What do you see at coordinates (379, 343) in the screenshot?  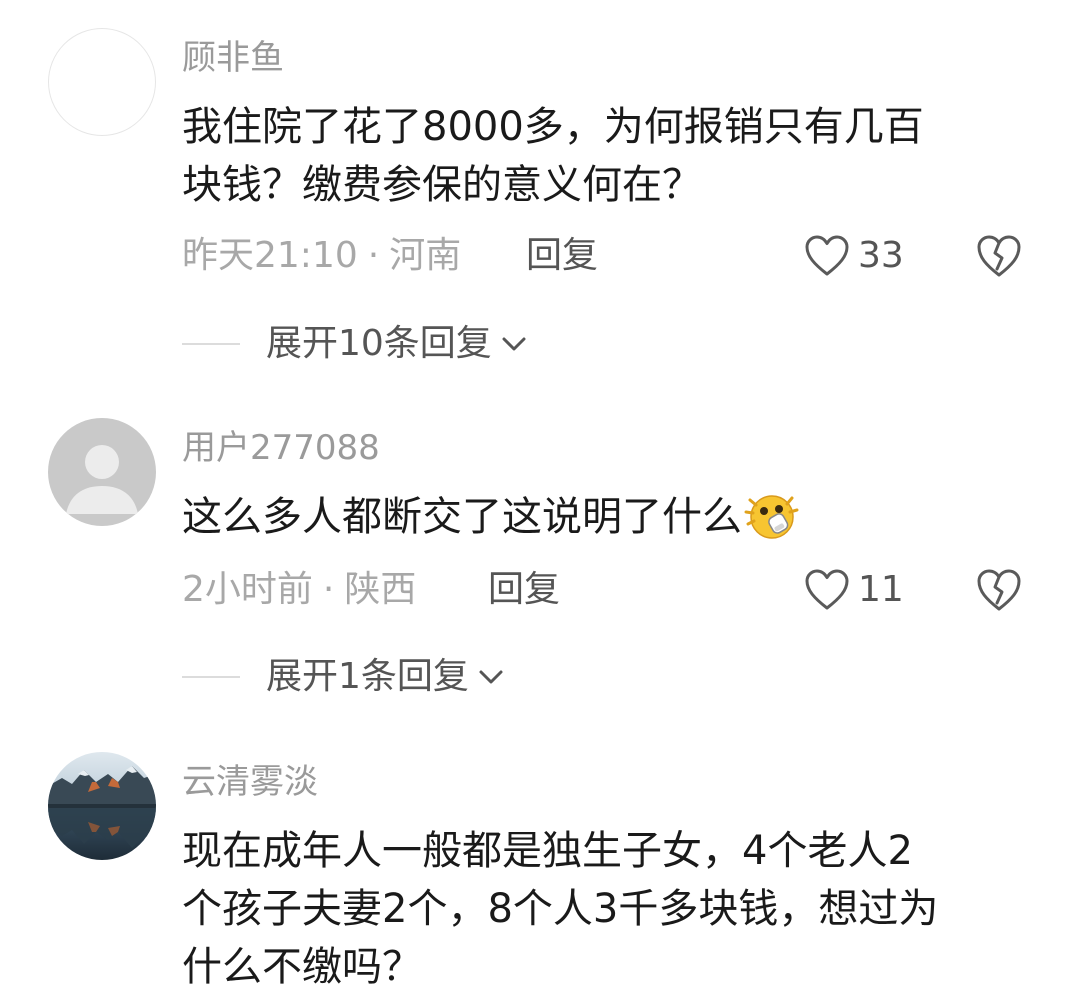 I see `expand-replies-label: 展开10条回复` at bounding box center [379, 343].